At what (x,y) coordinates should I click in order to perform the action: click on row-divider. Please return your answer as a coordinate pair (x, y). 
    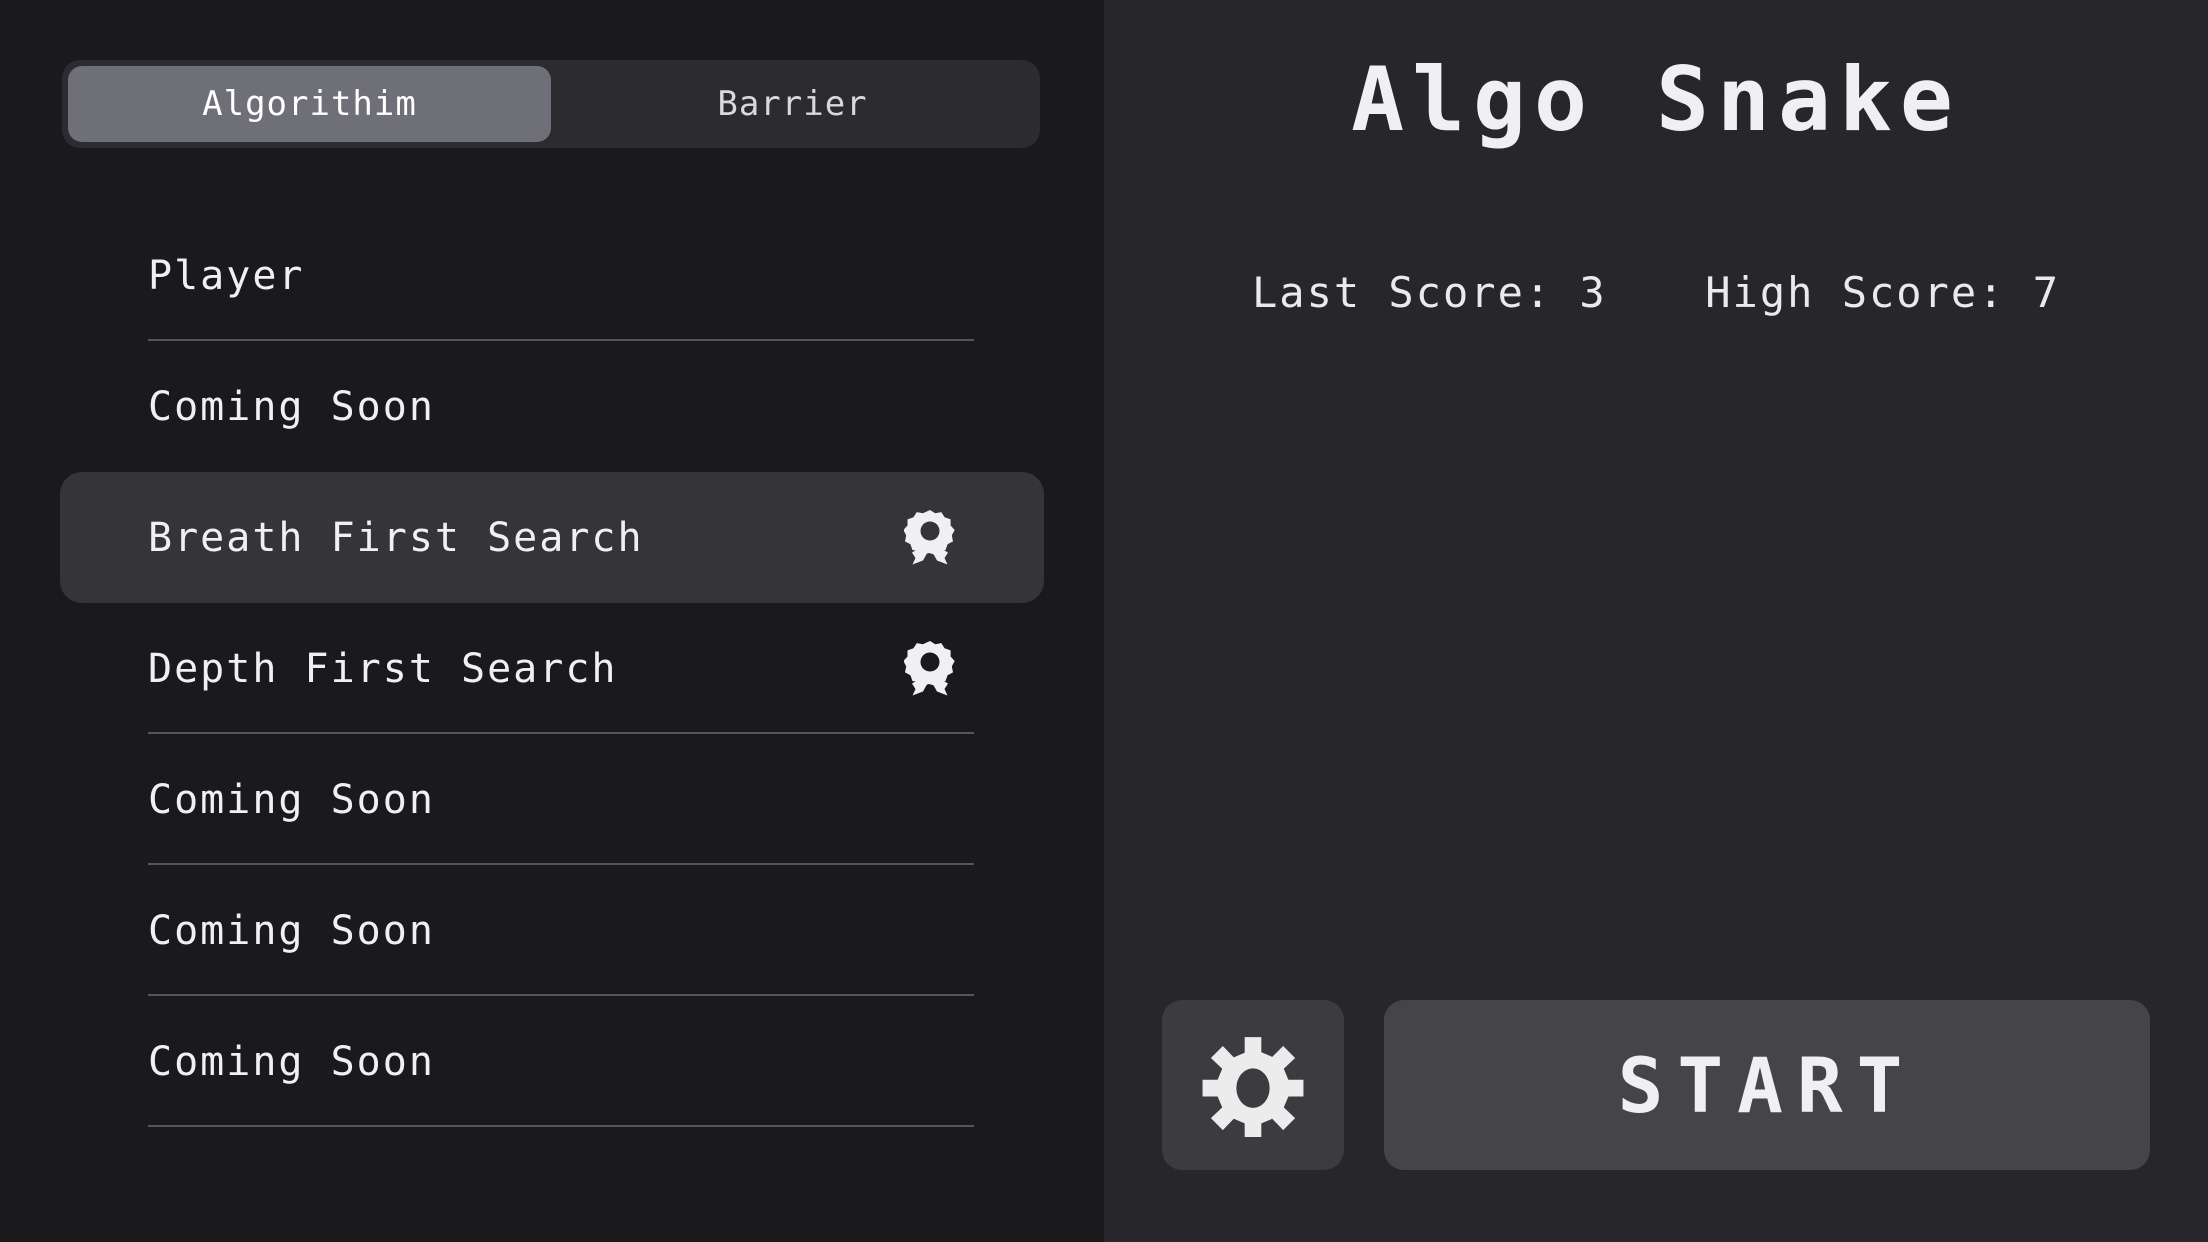
    Looking at the image, I should click on (561, 1126).